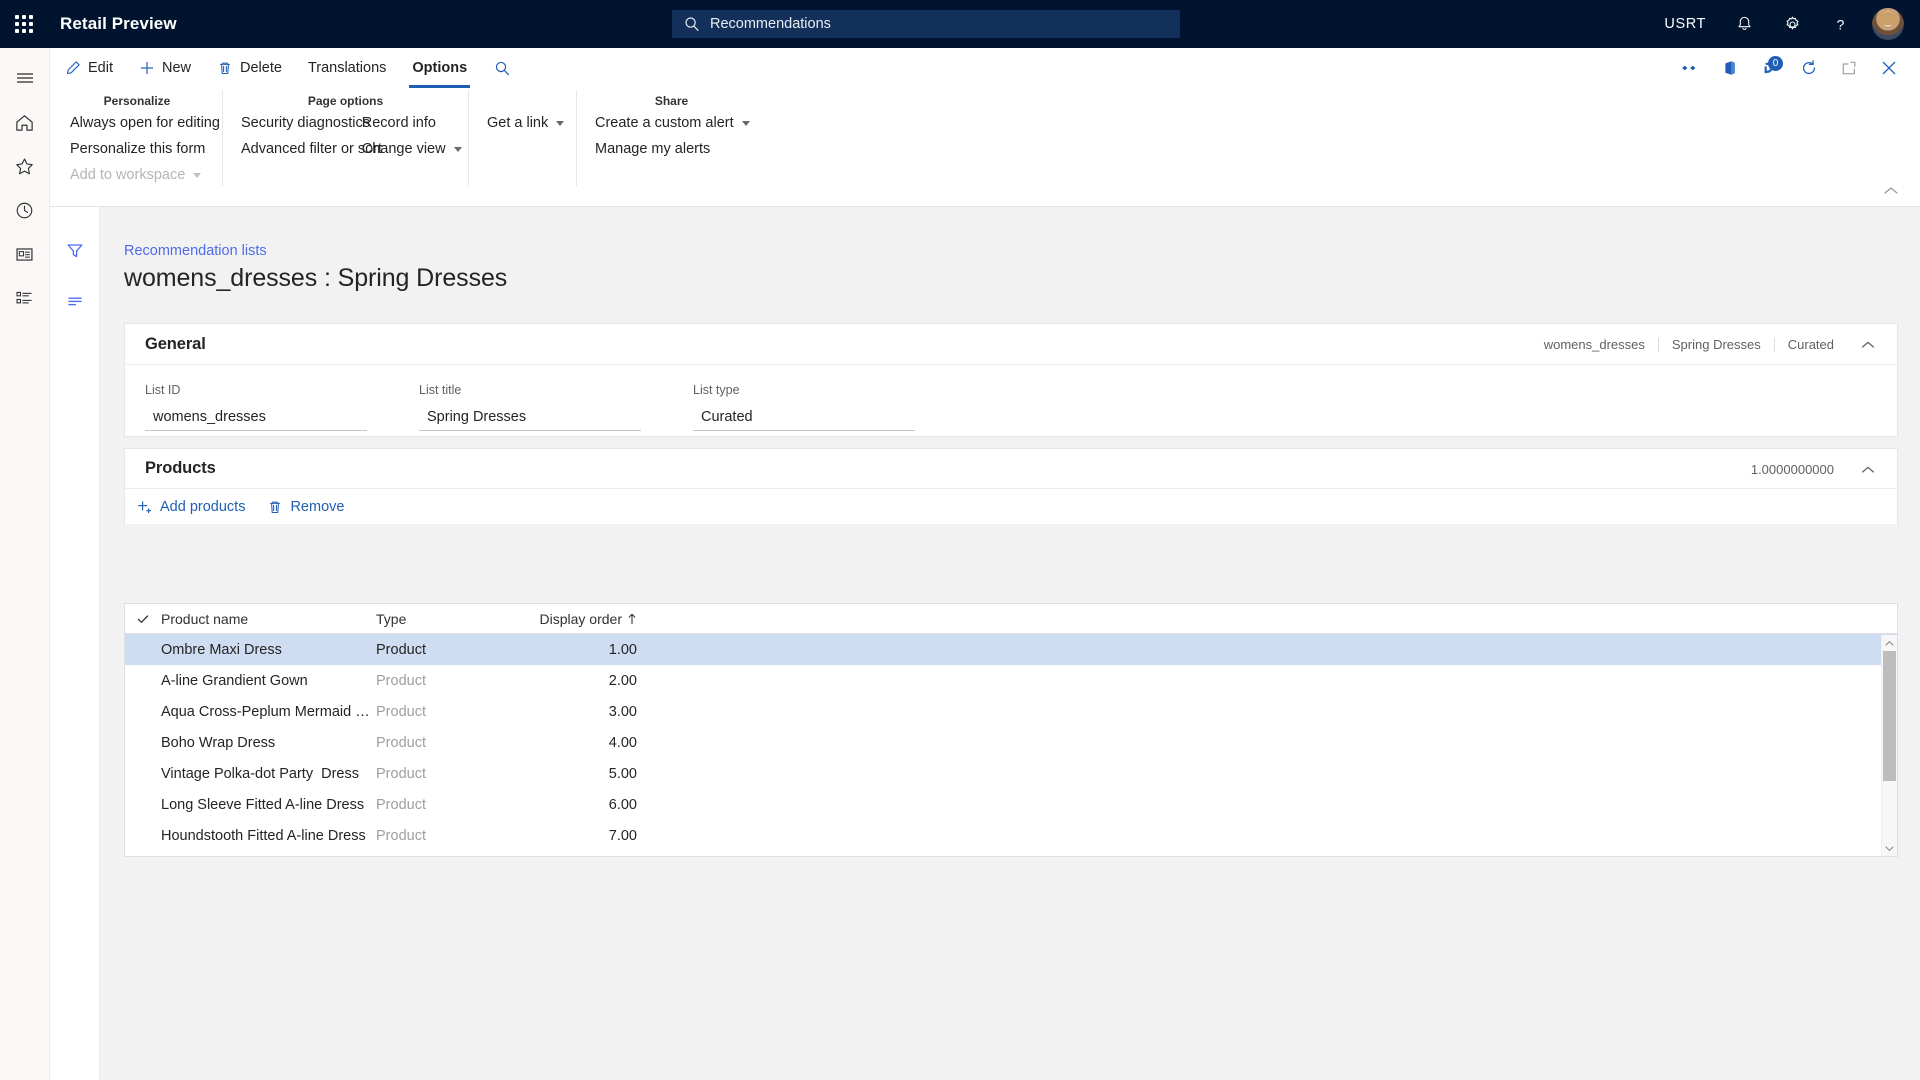  I want to click on copilot-badge: 0, so click(1775, 63).